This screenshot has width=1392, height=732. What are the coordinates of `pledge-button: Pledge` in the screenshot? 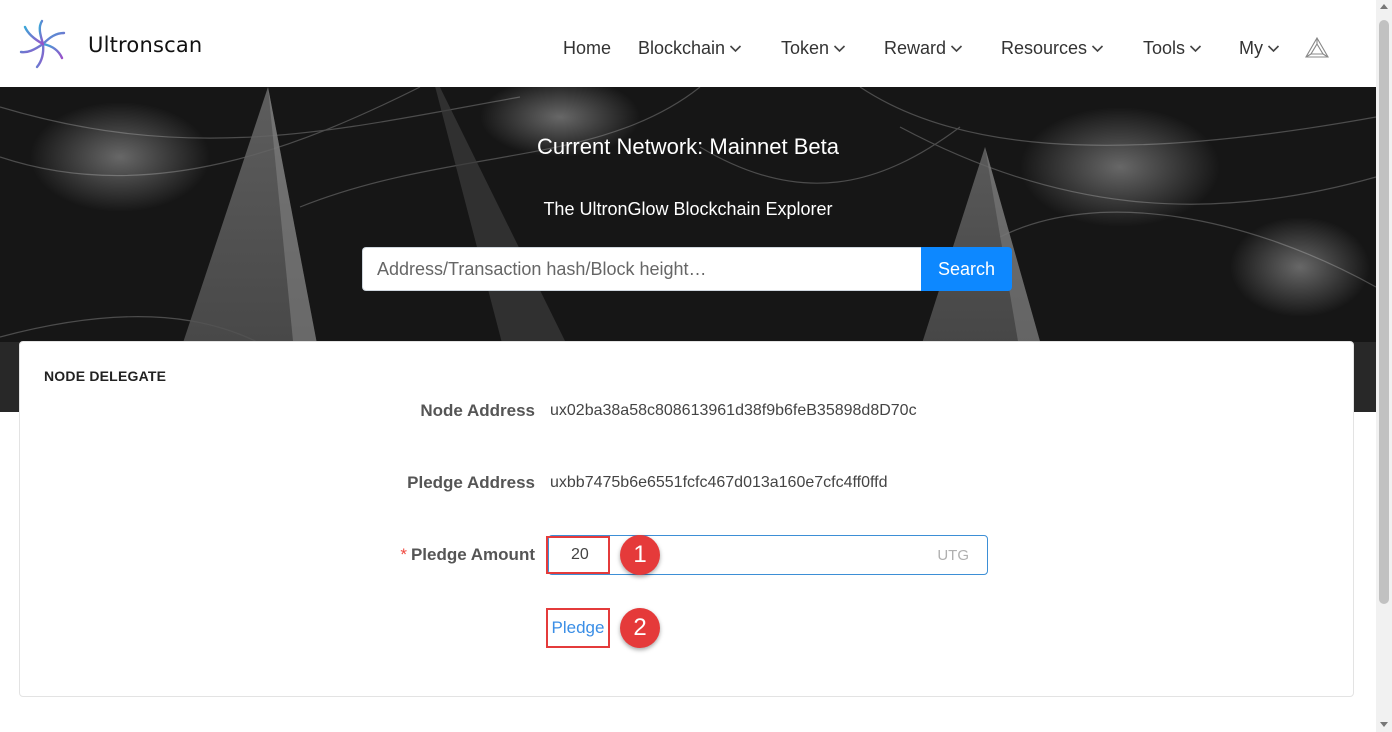 It's located at (578, 628).